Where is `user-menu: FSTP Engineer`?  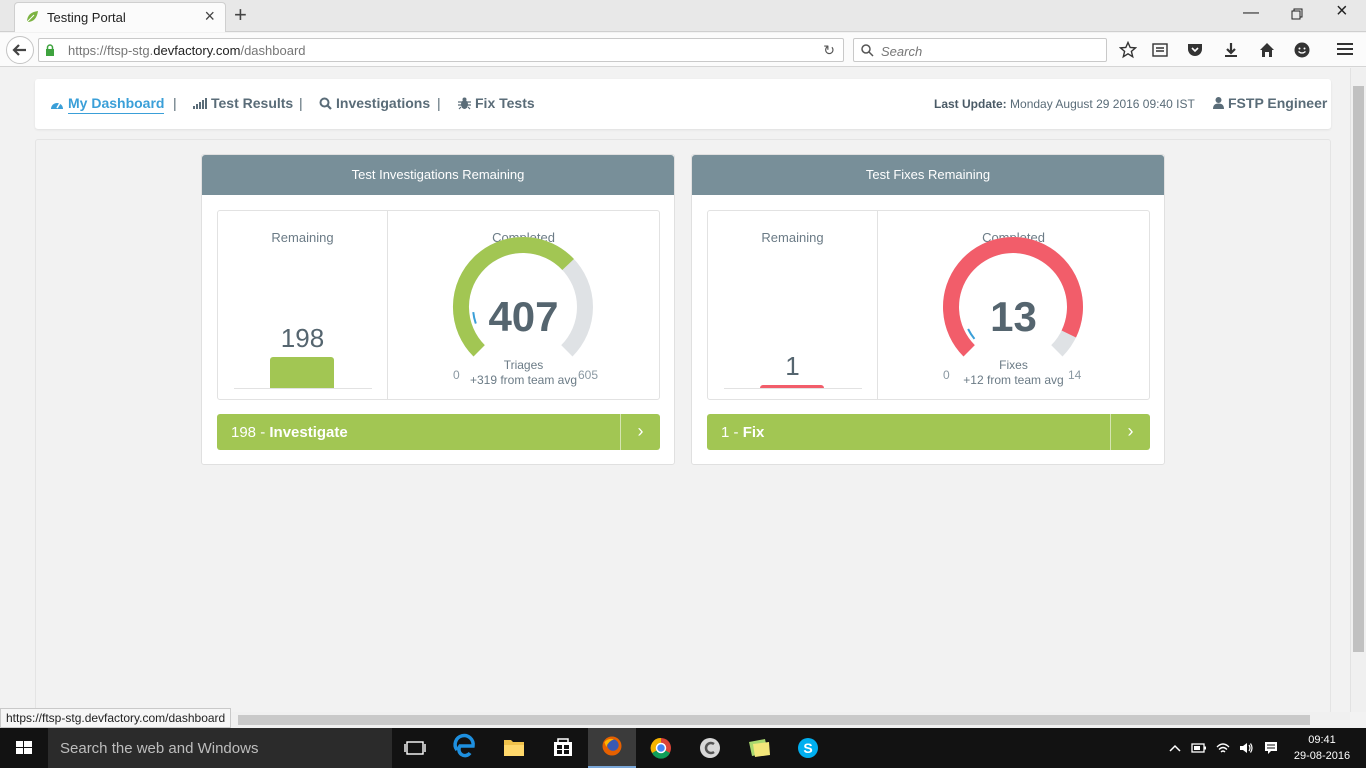 user-menu: FSTP Engineer is located at coordinates (1270, 103).